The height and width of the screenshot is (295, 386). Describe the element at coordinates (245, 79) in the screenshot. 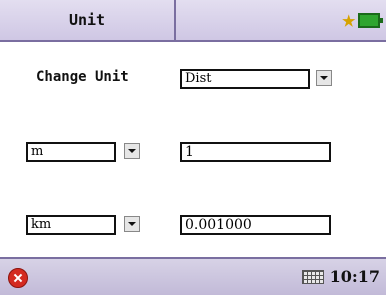

I see `unit-type-value: Dist` at that location.